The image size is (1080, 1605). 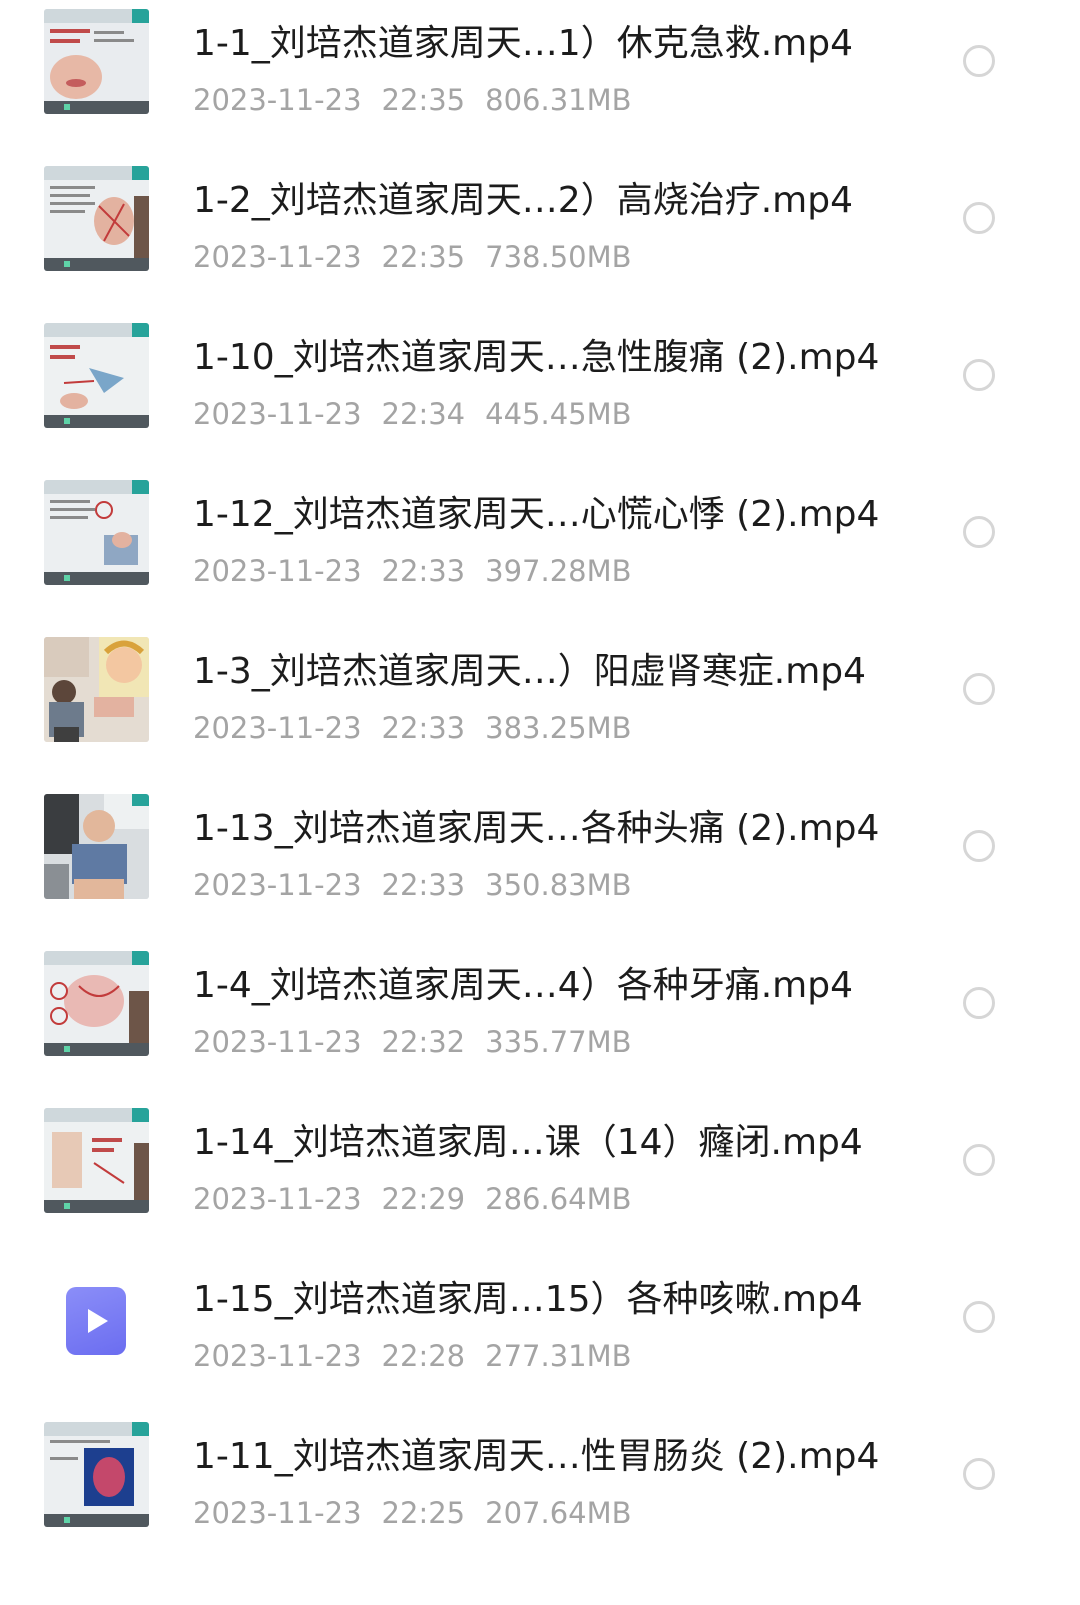 I want to click on file-meta: 2023-11-23 22:25 207.64MB, so click(x=412, y=1513).